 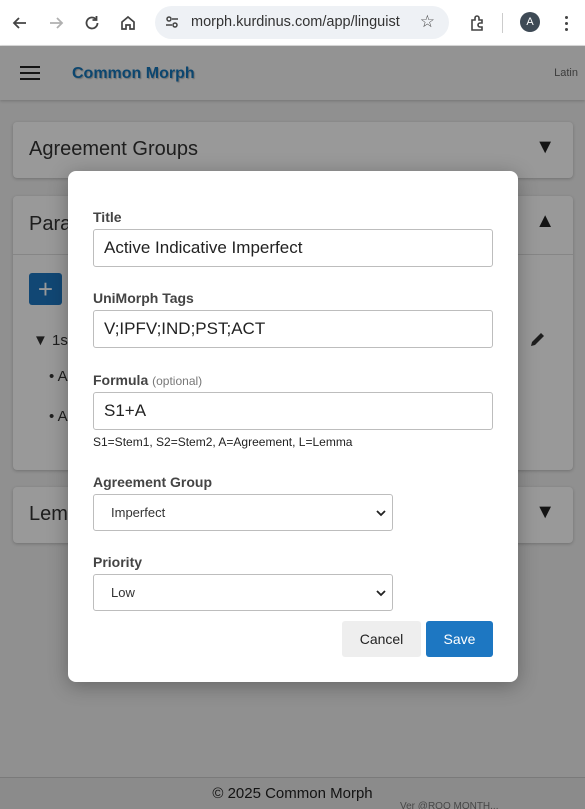 I want to click on home-icon, so click(x=128, y=23).